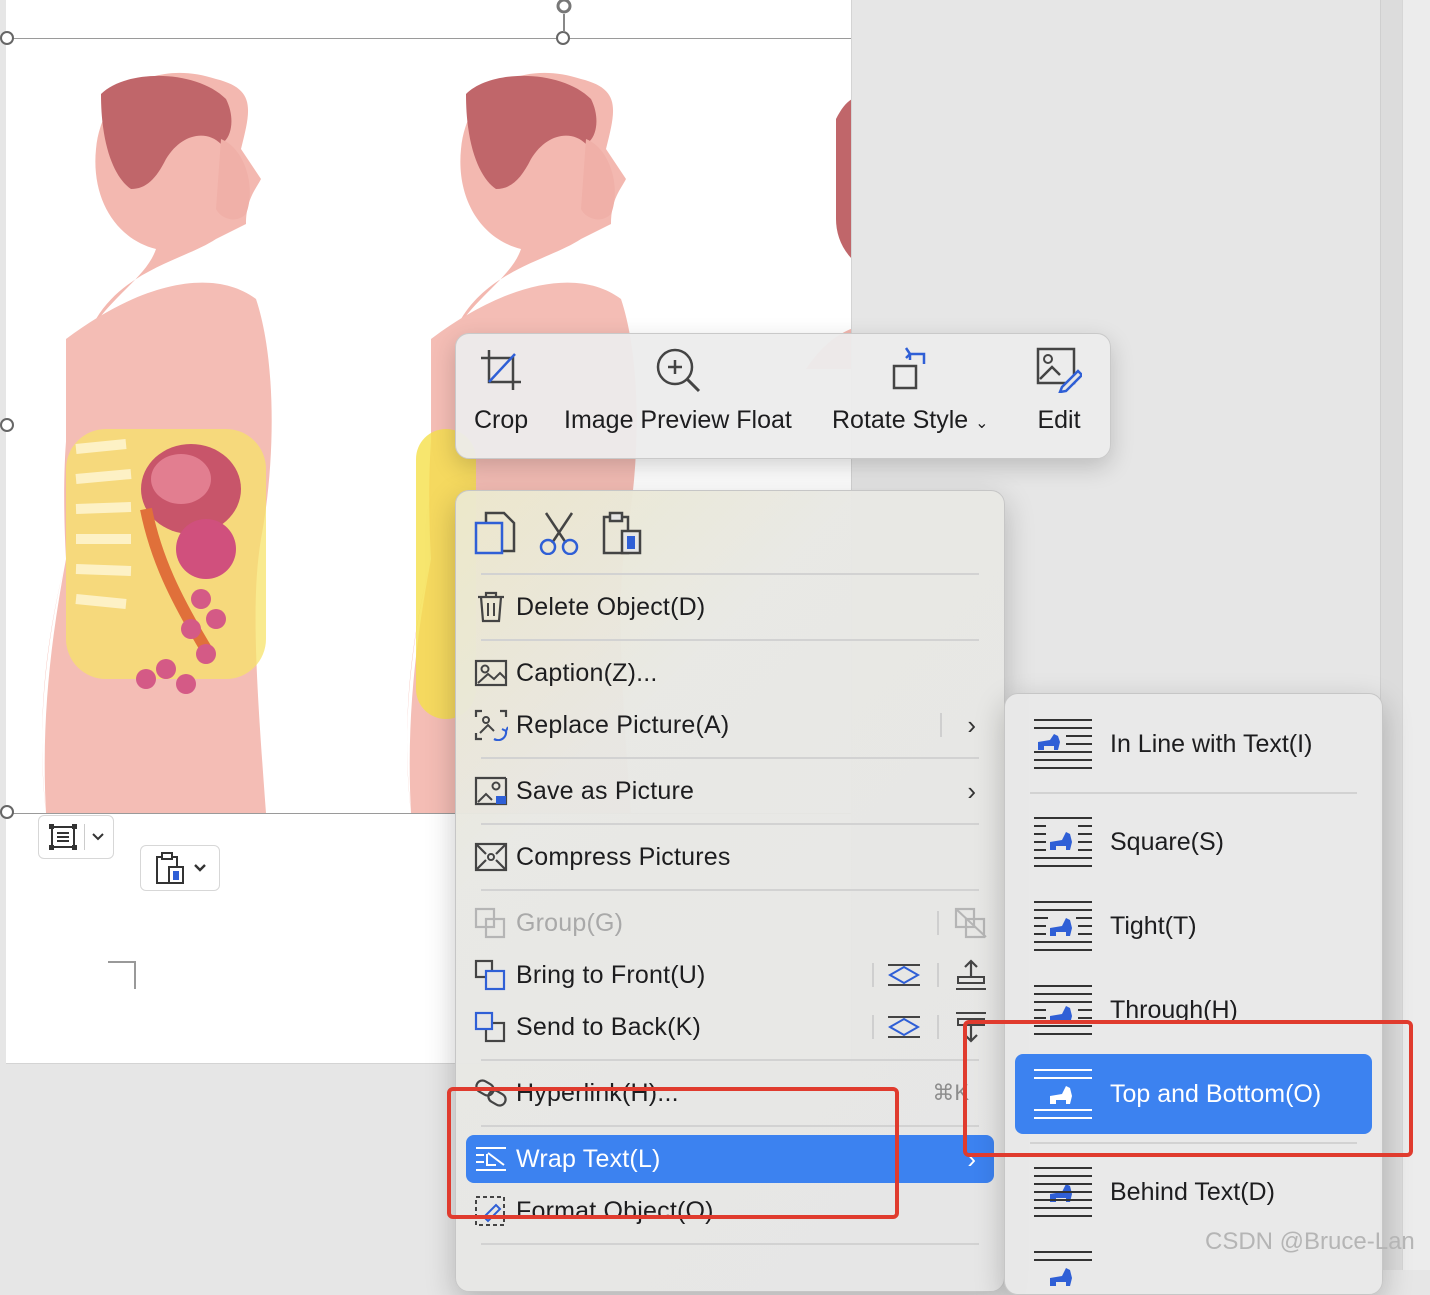  Describe the element at coordinates (909, 368) in the screenshot. I see `rotate-icon` at that location.